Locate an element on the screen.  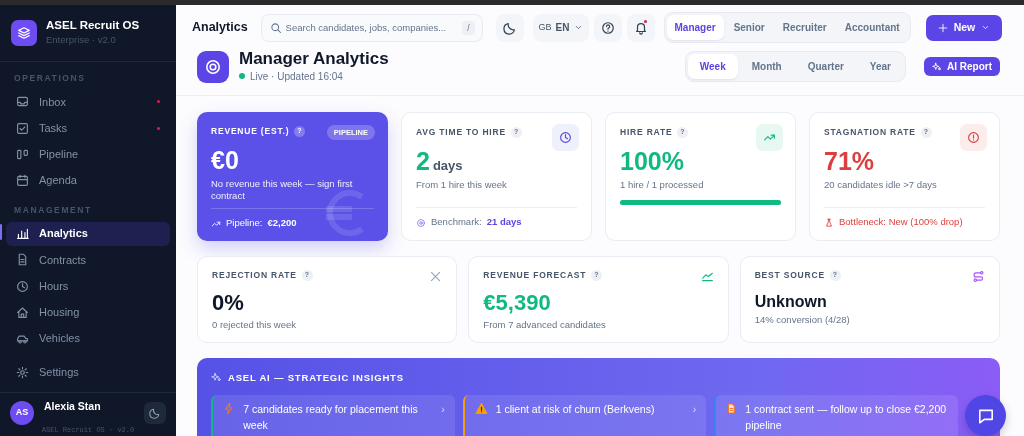
period-tab: Week is located at coordinates (712, 67).